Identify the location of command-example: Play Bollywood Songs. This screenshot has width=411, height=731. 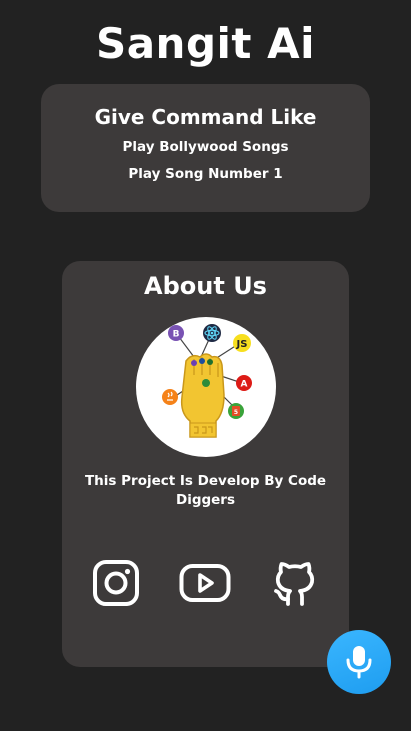
(205, 147).